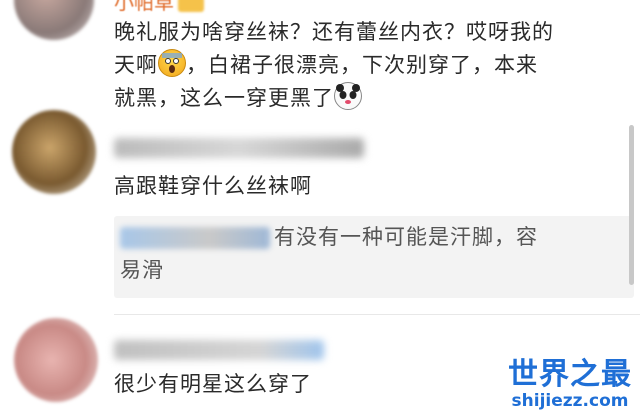  Describe the element at coordinates (144, 7) in the screenshot. I see `username-text: 小帕草` at that location.